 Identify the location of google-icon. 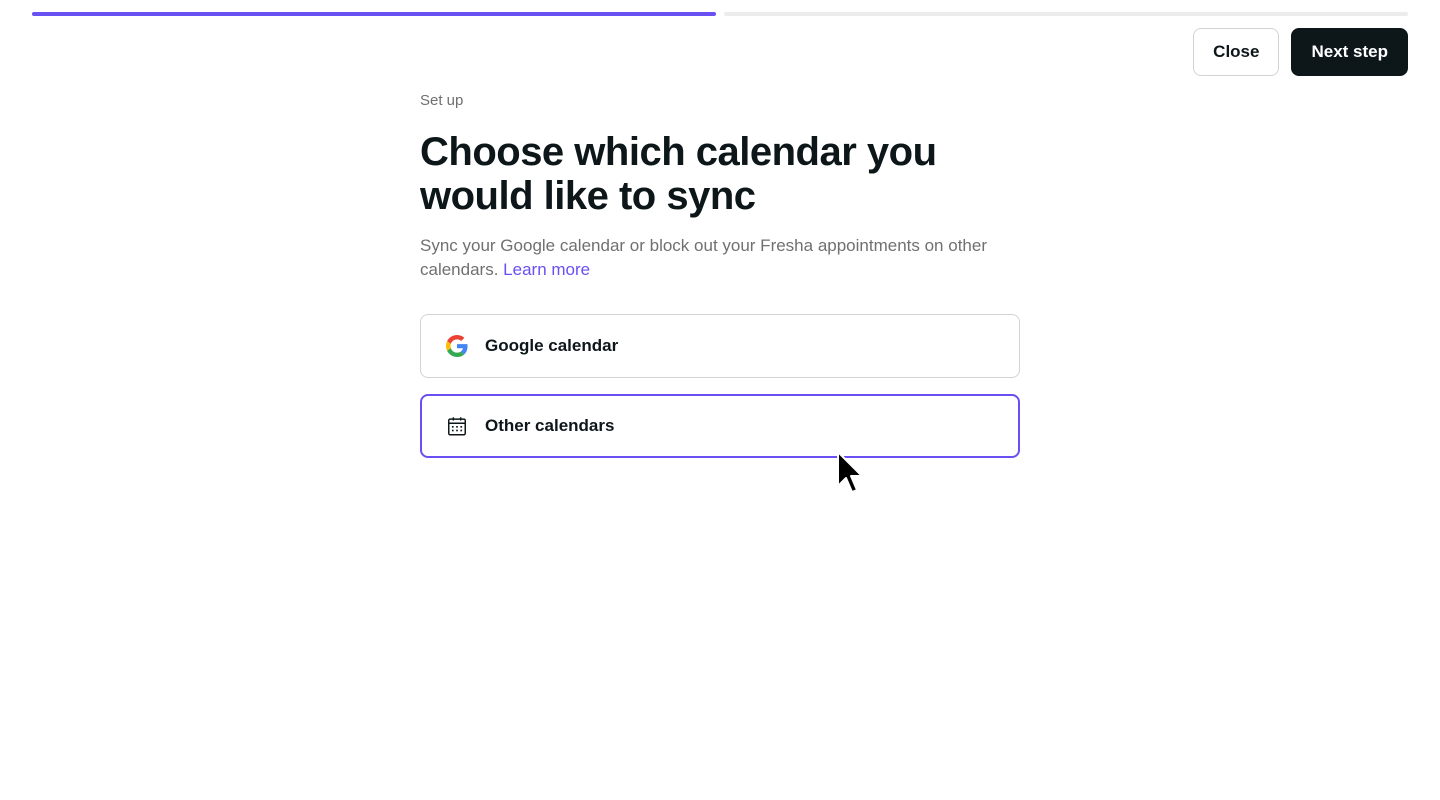
(457, 346).